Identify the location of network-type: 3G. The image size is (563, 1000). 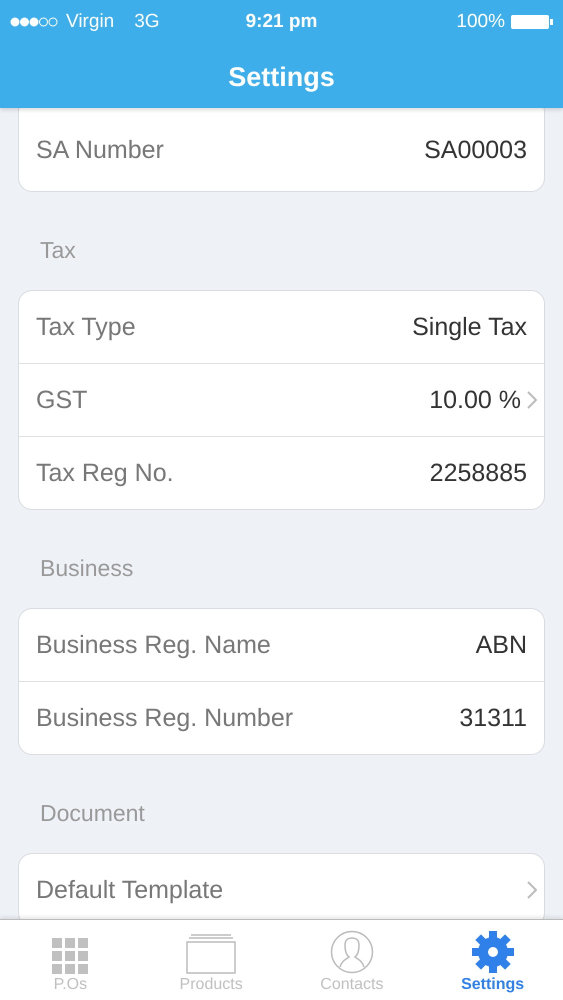
(147, 22).